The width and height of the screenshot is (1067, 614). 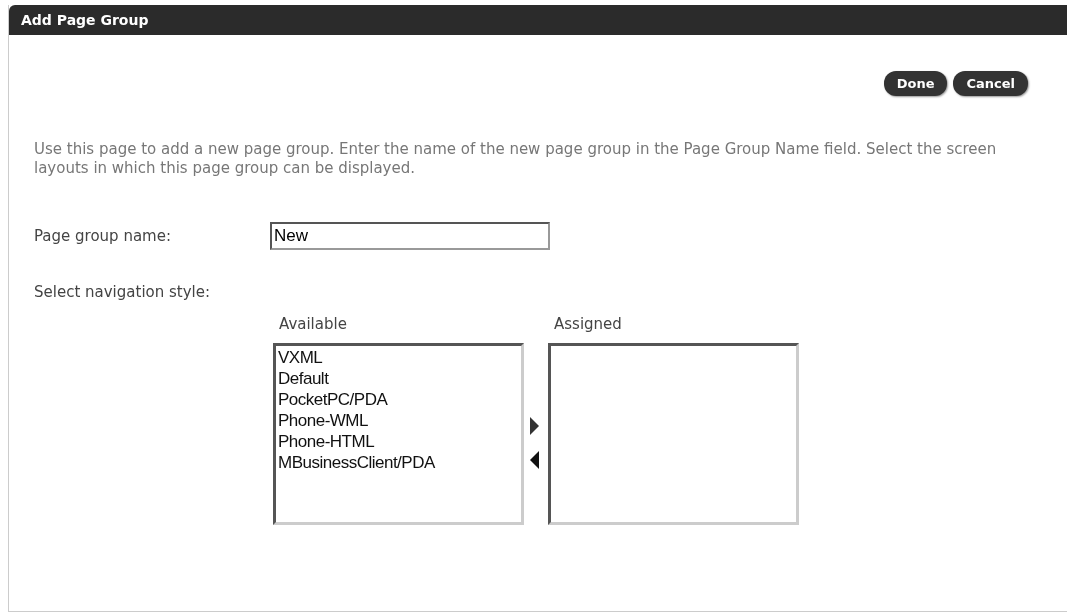 I want to click on list-heading: Available, so click(x=313, y=324).